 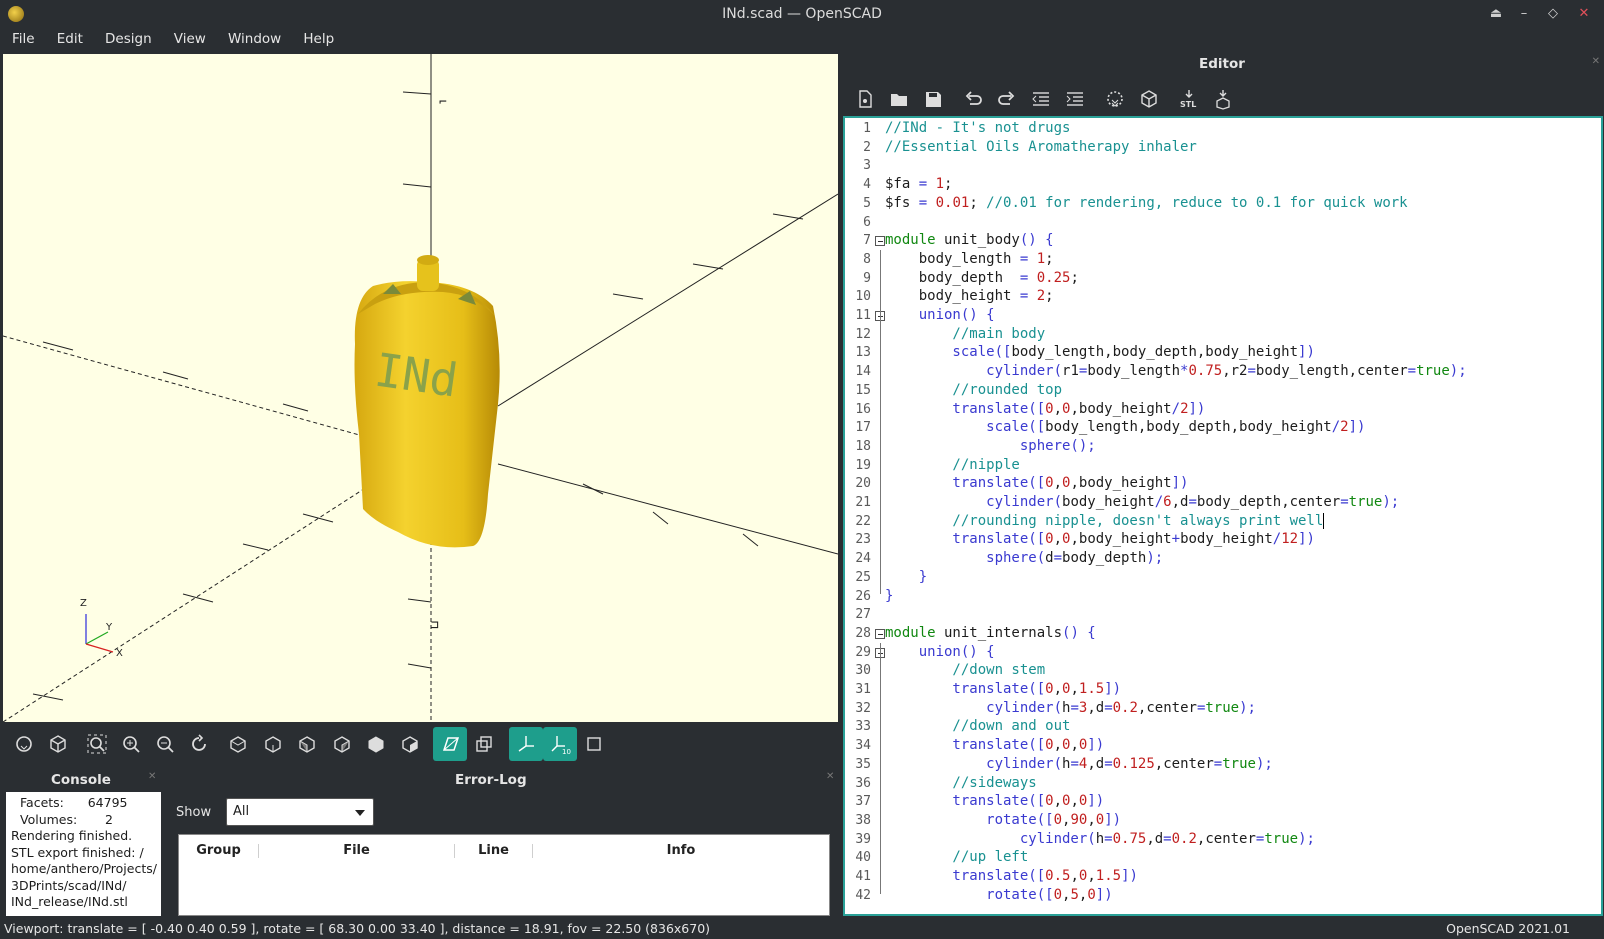 I want to click on line-number: 38, so click(x=863, y=820).